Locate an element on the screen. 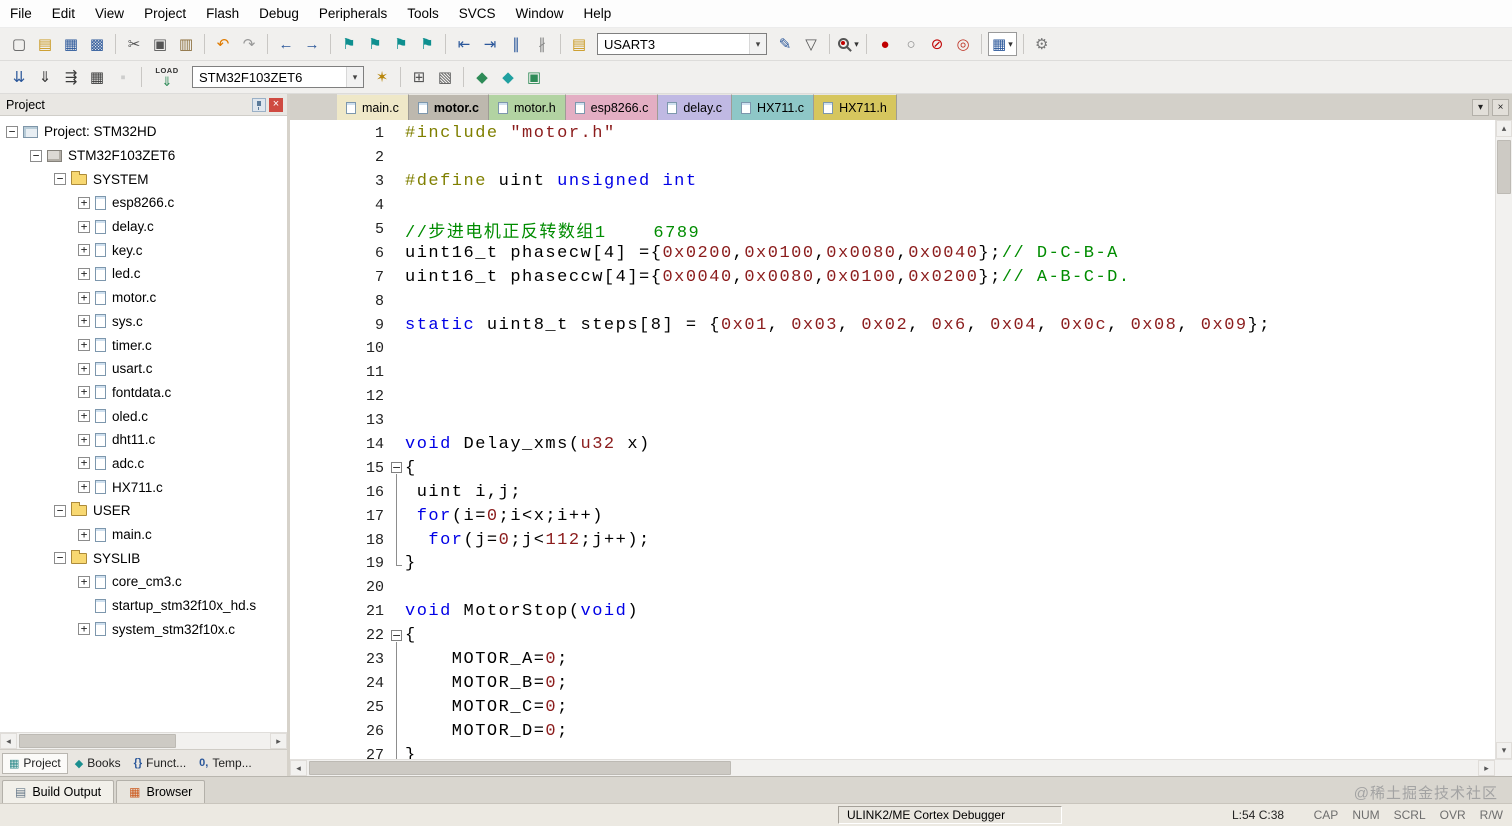 This screenshot has height=826, width=1512. bookmark-clear-all-icon: ⚑ is located at coordinates (427, 44).